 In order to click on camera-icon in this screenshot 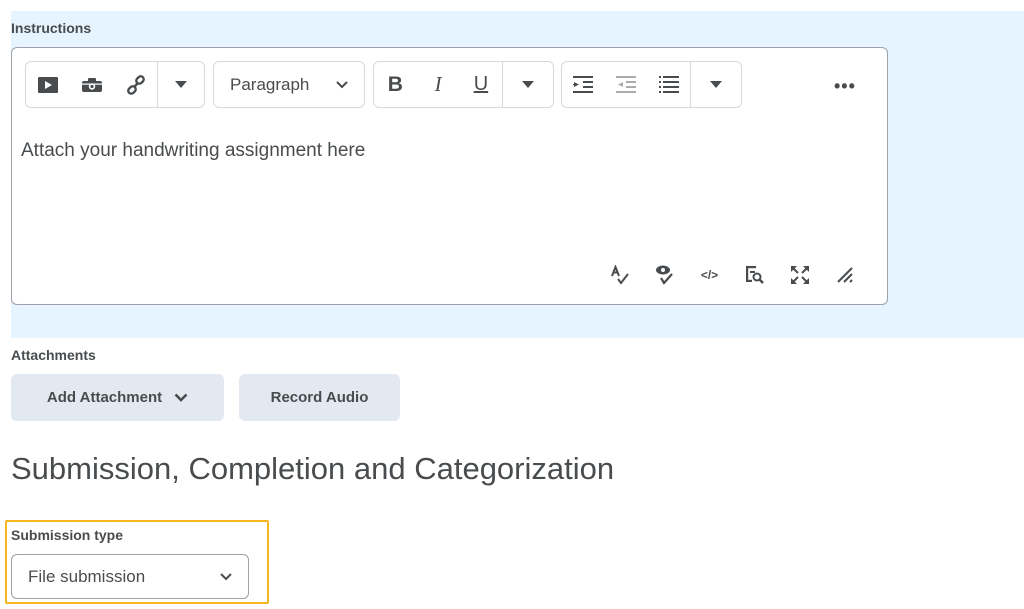, I will do `click(91, 84)`.